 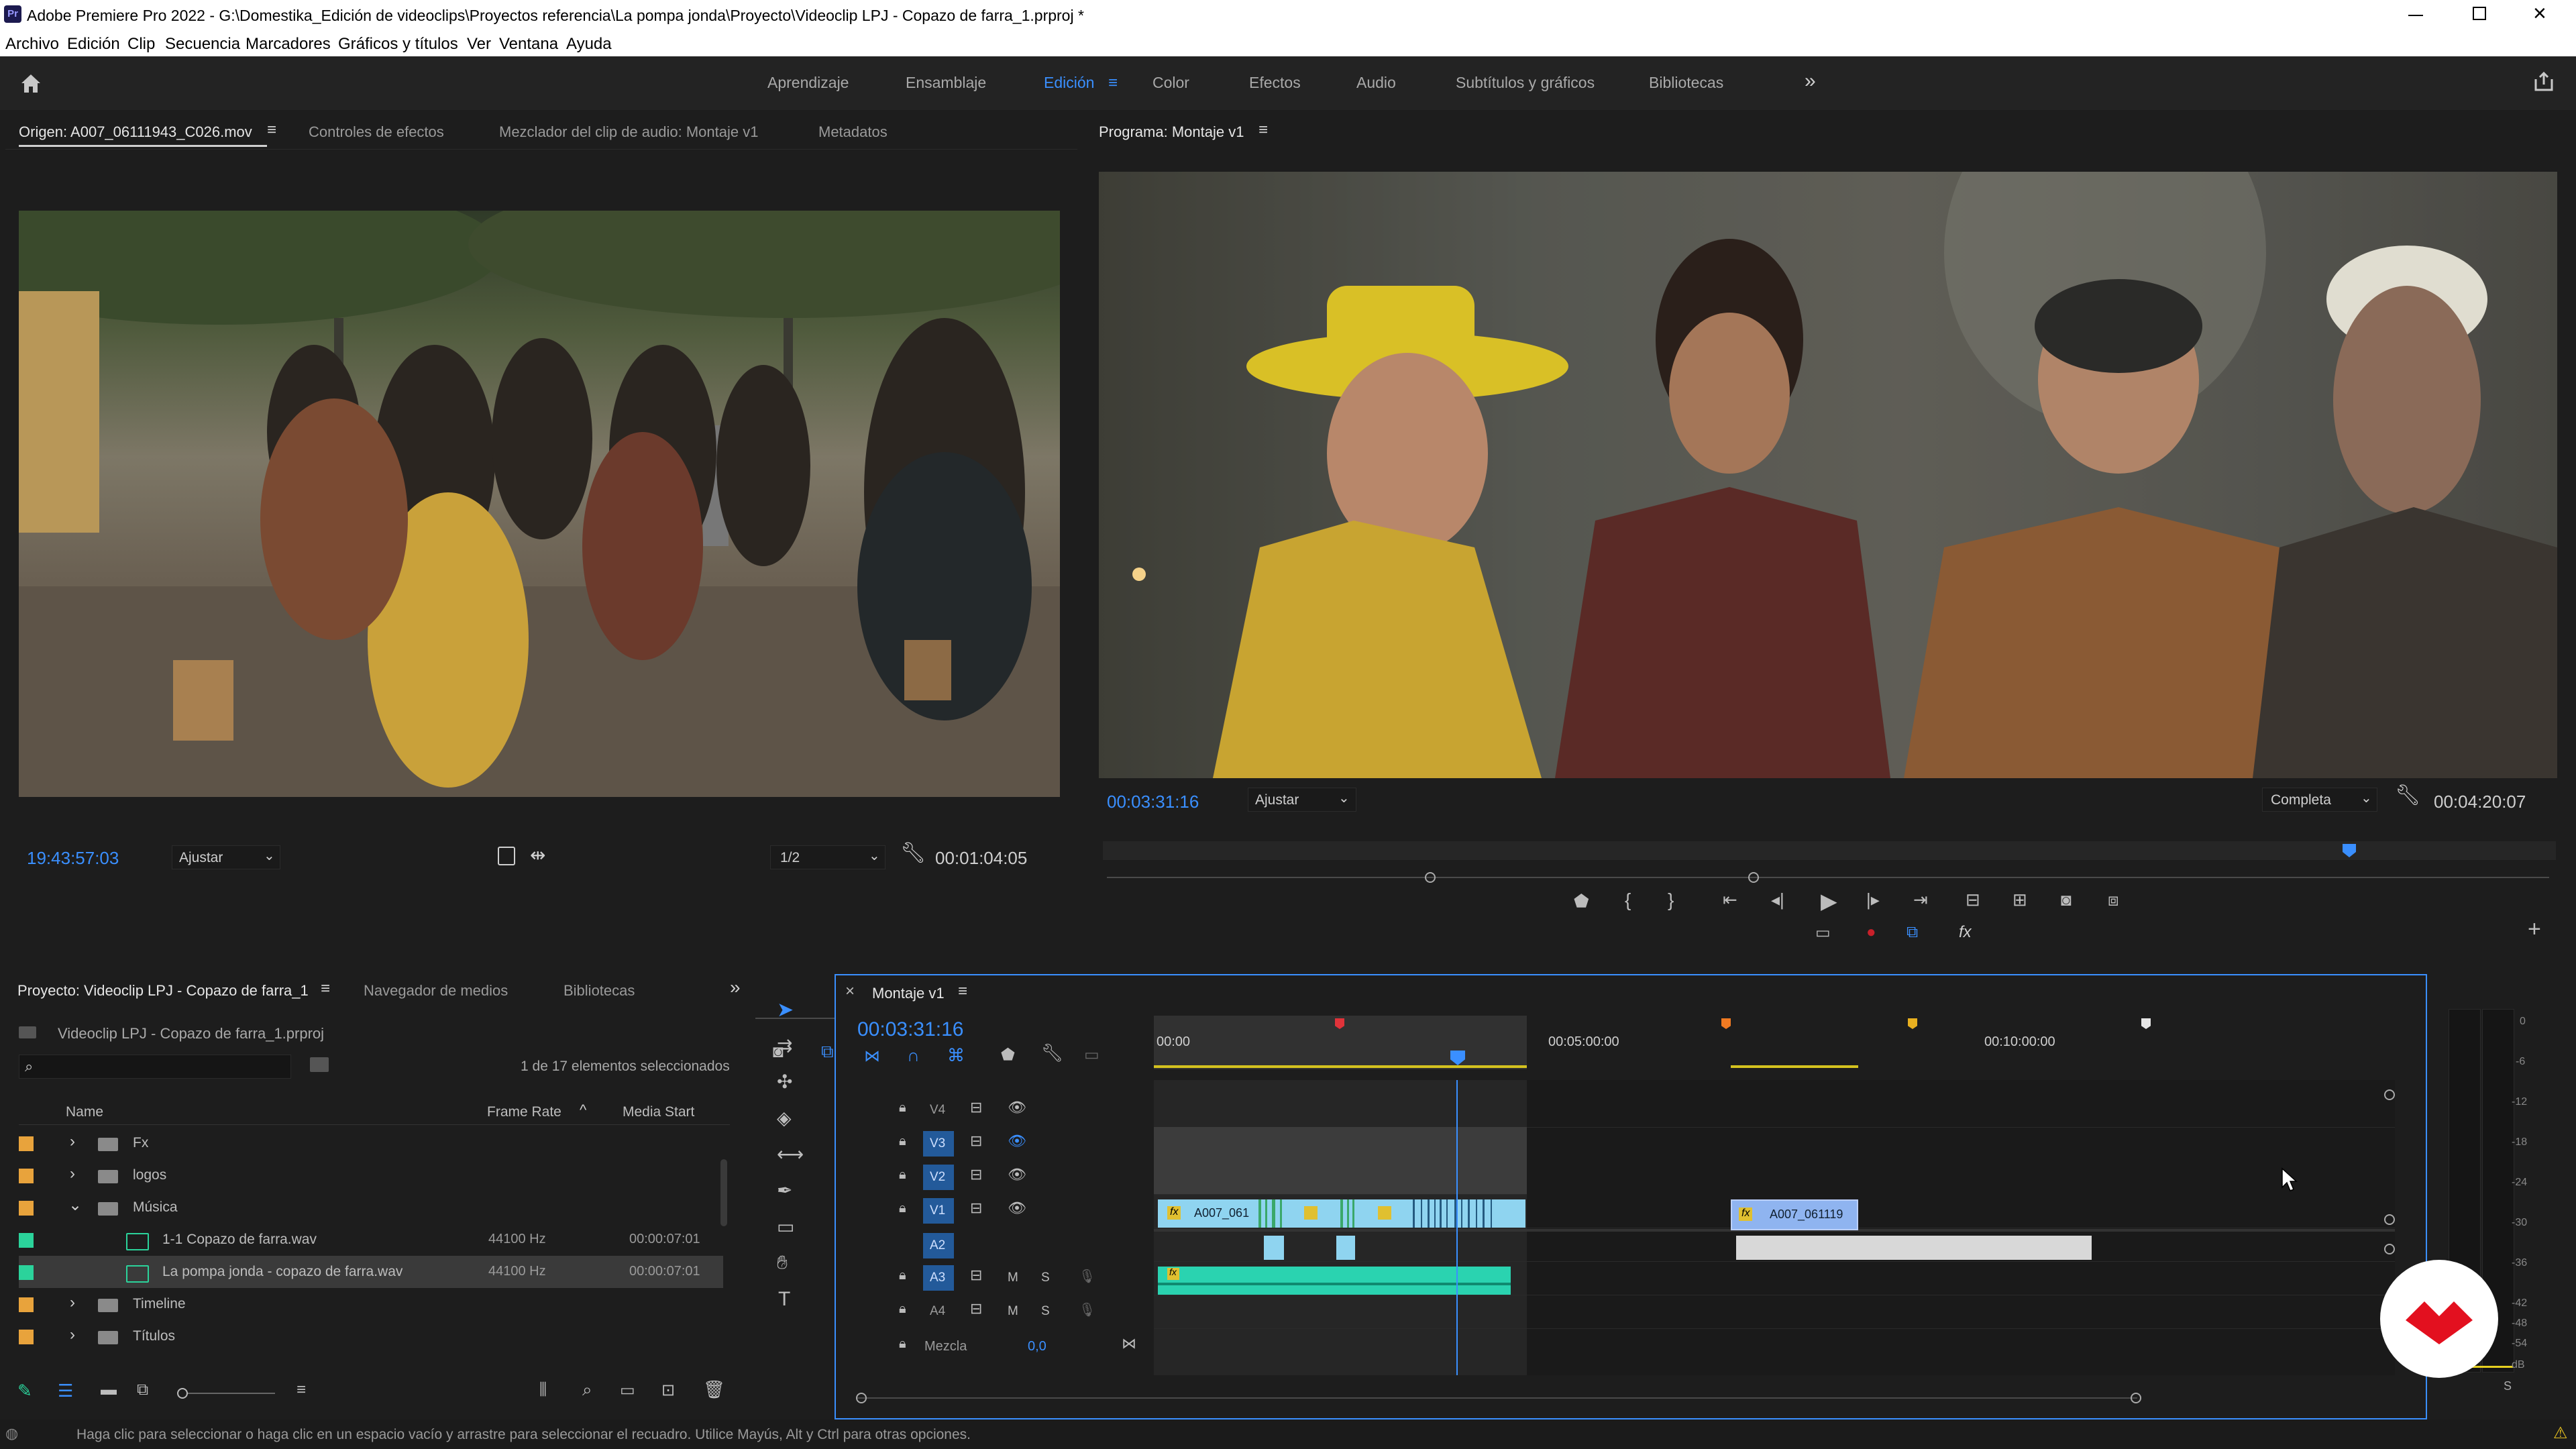 I want to click on settings-toggle-icon, so click(x=506, y=856).